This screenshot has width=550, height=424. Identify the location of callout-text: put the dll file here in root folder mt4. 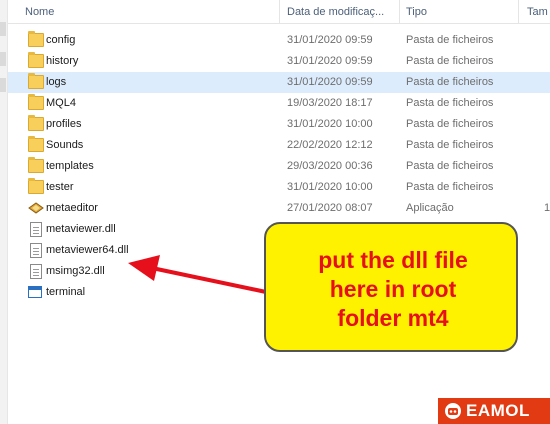
(393, 289).